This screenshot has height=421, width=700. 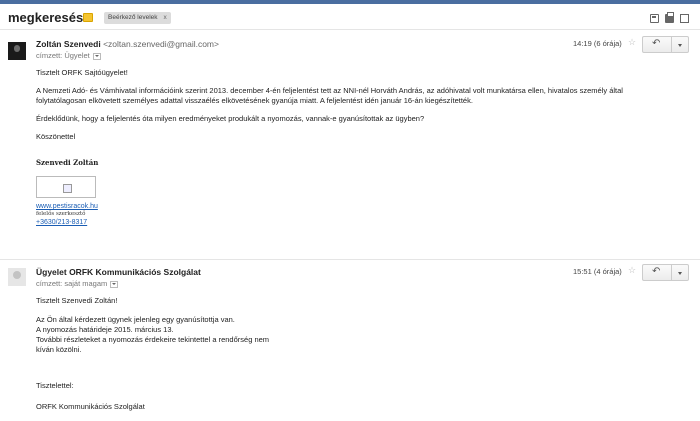 What do you see at coordinates (88, 17) in the screenshot?
I see `important-marker-icon` at bounding box center [88, 17].